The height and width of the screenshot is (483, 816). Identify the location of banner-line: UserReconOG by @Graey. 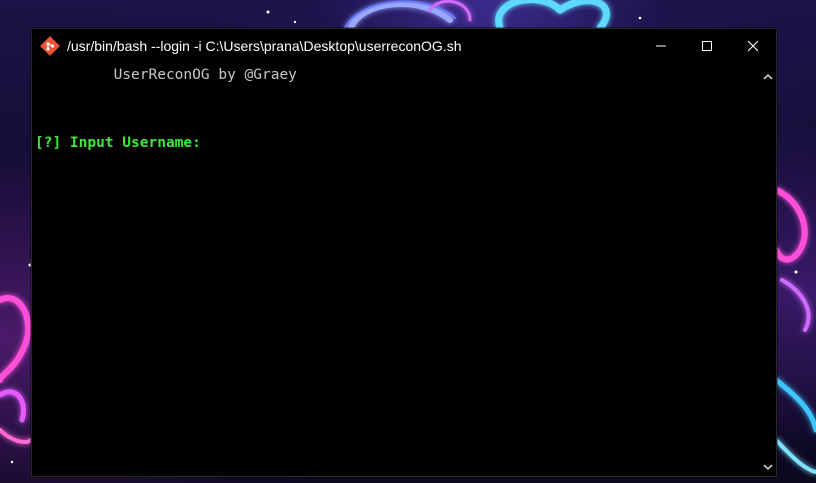
(166, 75).